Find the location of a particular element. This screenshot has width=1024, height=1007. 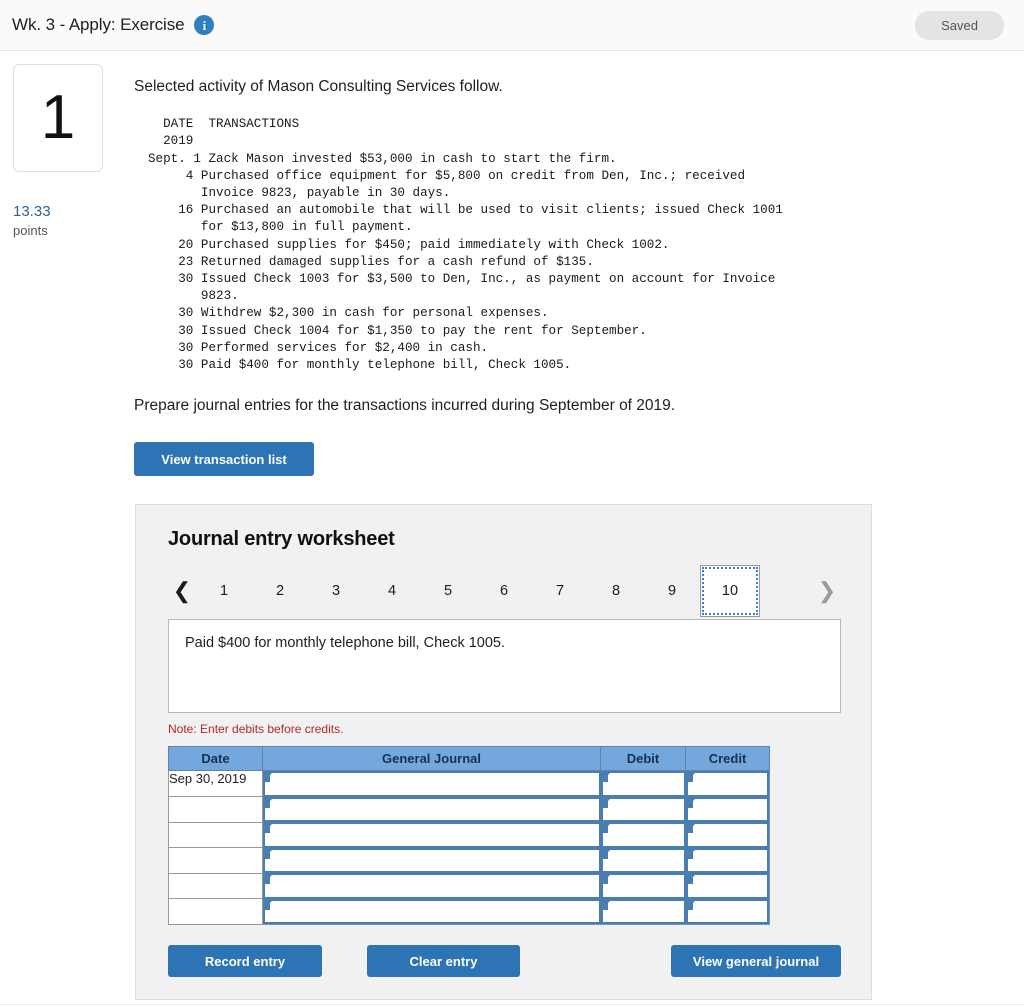

footer-divider is located at coordinates (512, 1004).